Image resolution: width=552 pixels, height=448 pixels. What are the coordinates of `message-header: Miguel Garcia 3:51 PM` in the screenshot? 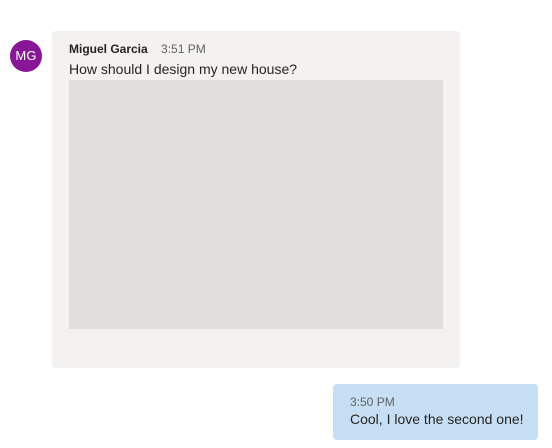 It's located at (137, 49).